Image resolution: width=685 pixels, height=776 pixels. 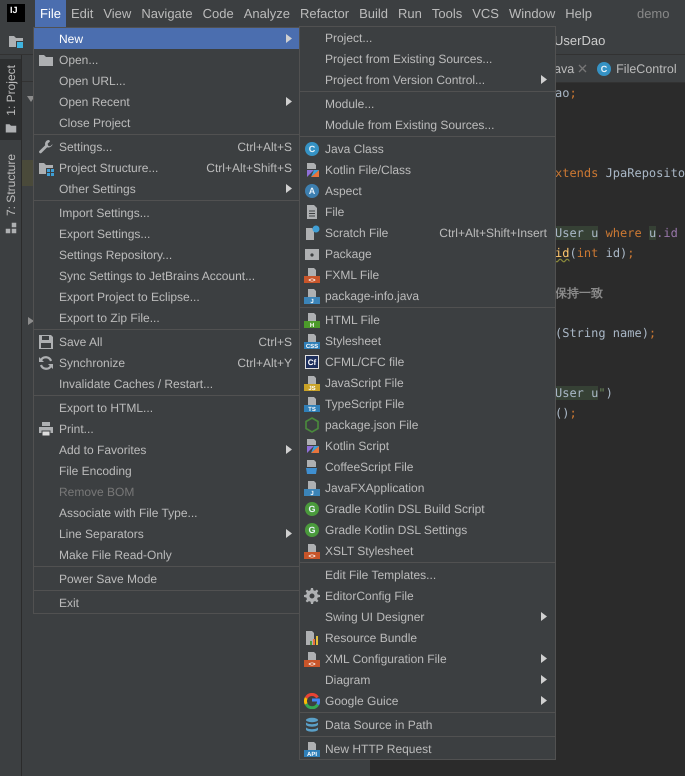 What do you see at coordinates (579, 293) in the screenshot?
I see `code-line: 保持一致` at bounding box center [579, 293].